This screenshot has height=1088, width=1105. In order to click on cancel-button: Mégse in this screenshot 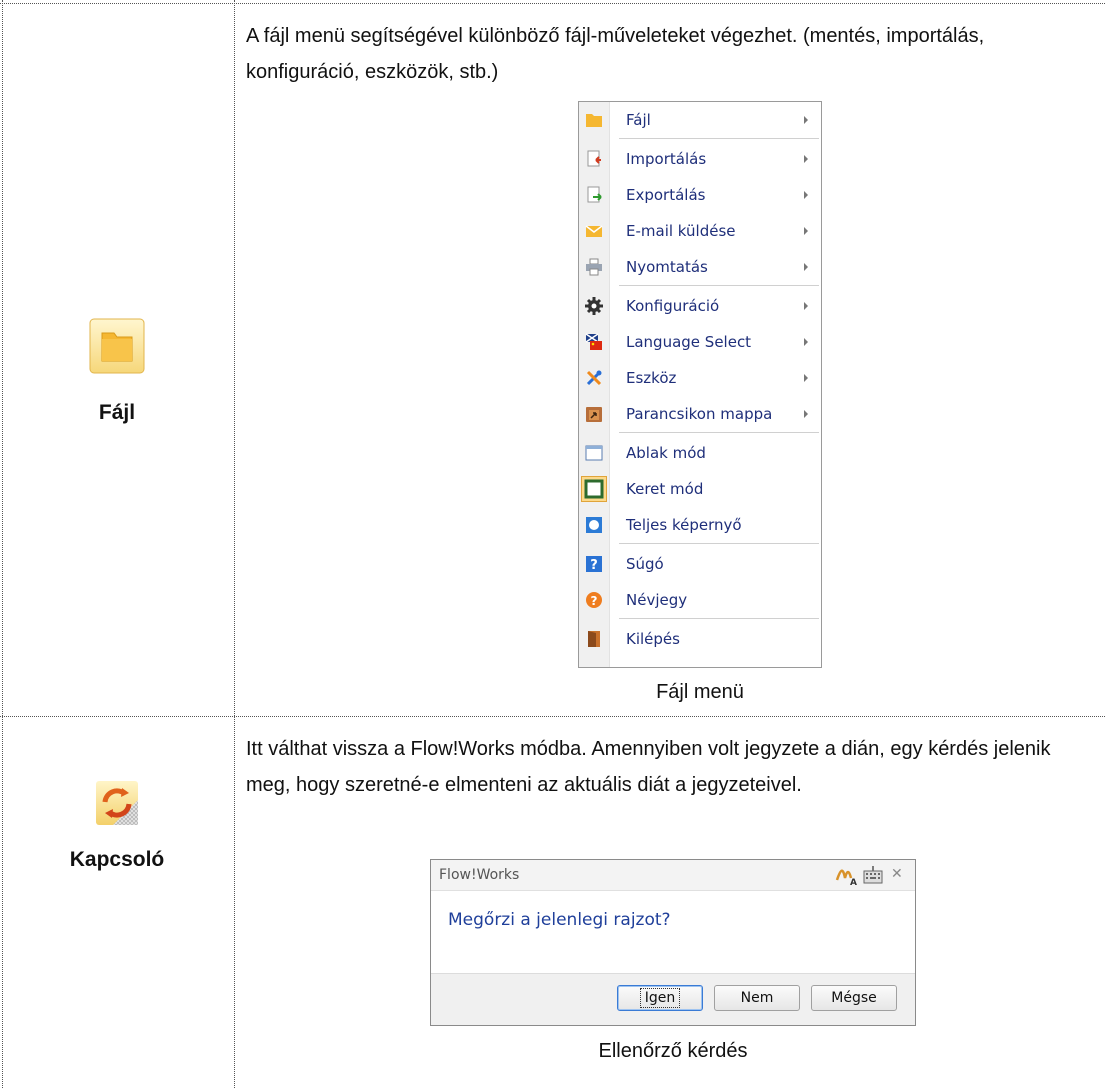, I will do `click(854, 998)`.